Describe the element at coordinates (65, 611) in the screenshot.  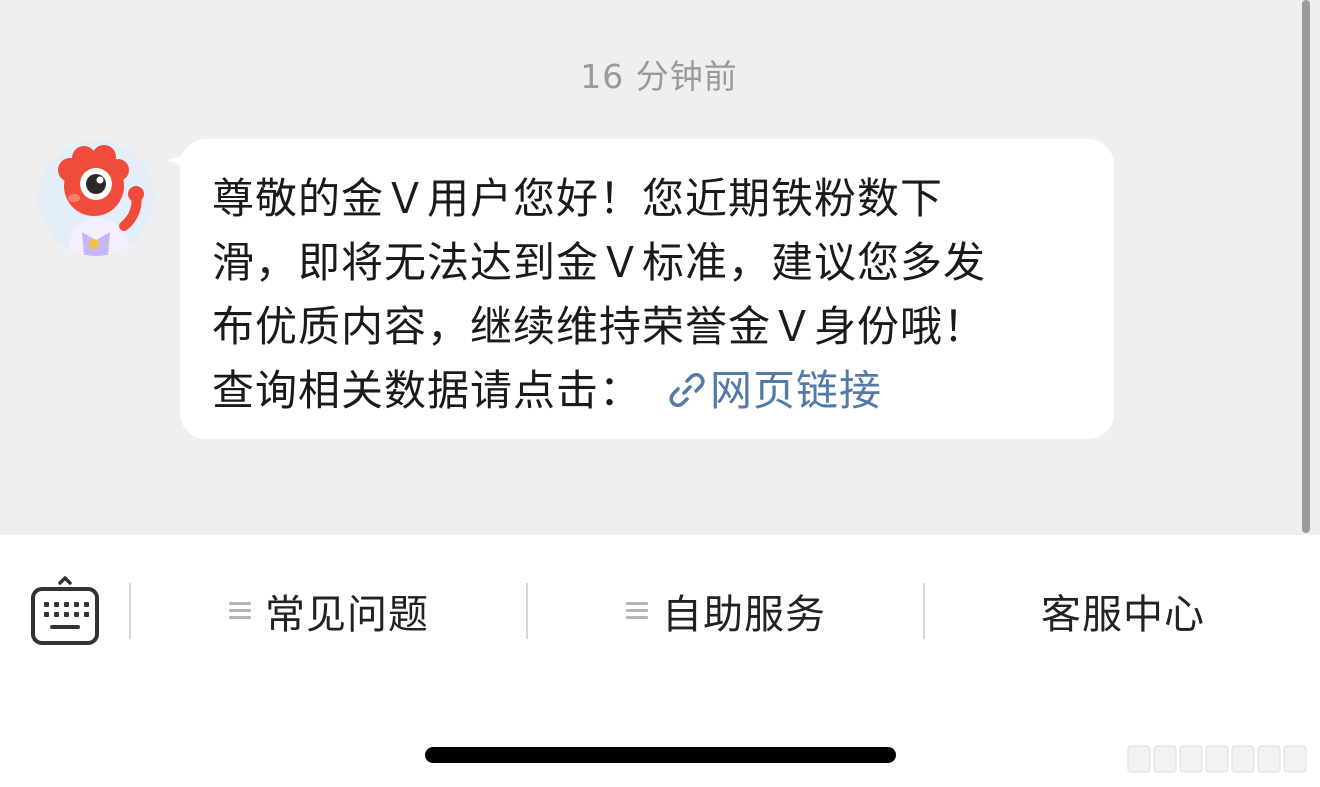
I see `keyboard-icon` at that location.